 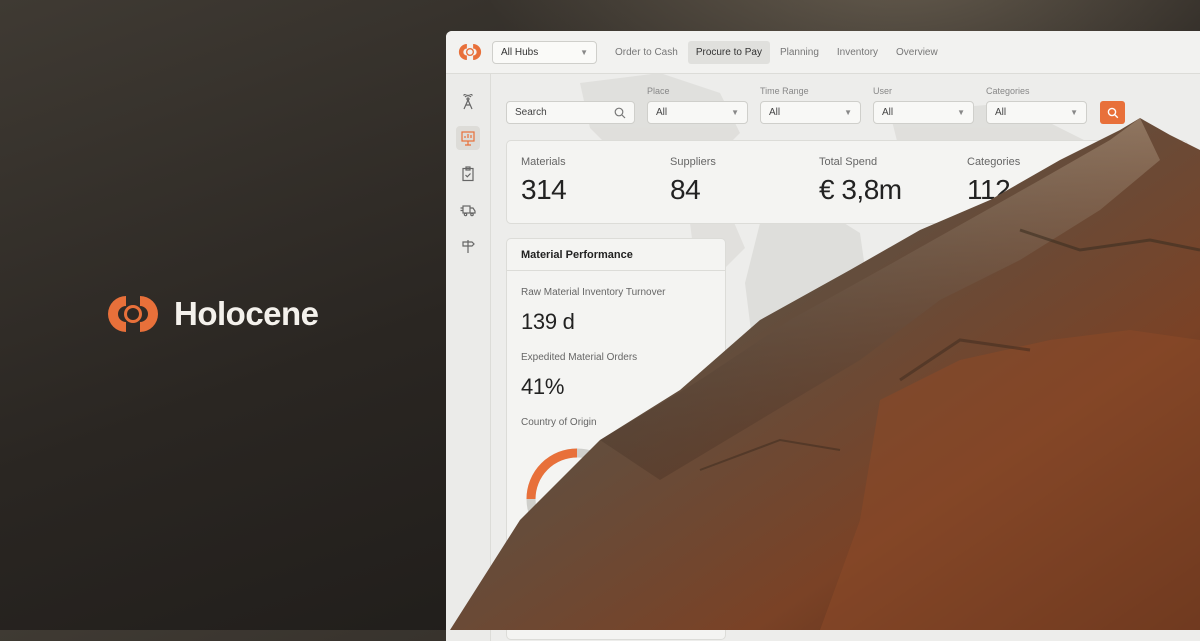 I want to click on categories-filter-value: All, so click(x=1001, y=112).